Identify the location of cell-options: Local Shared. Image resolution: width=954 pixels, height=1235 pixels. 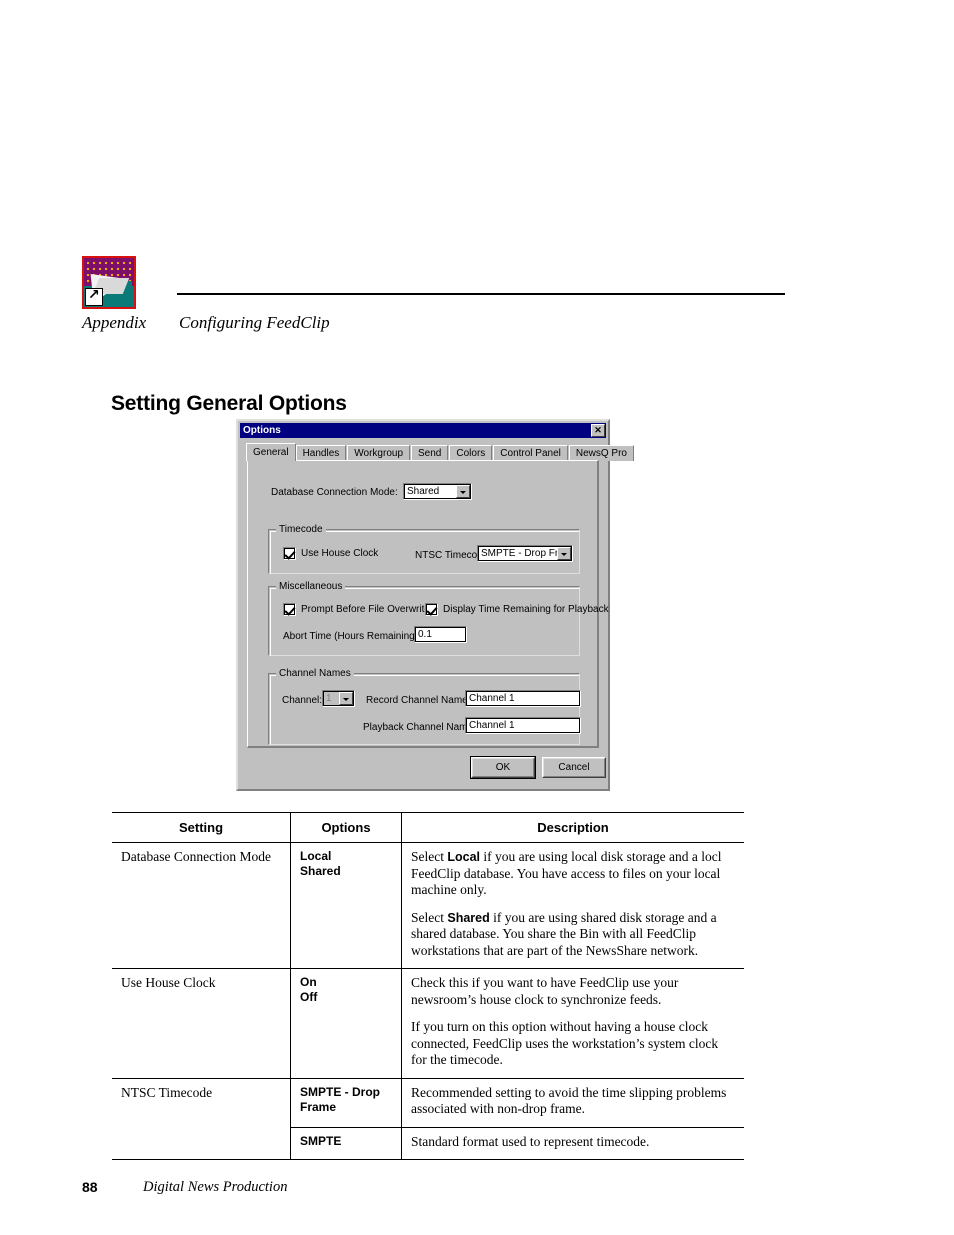
(346, 905).